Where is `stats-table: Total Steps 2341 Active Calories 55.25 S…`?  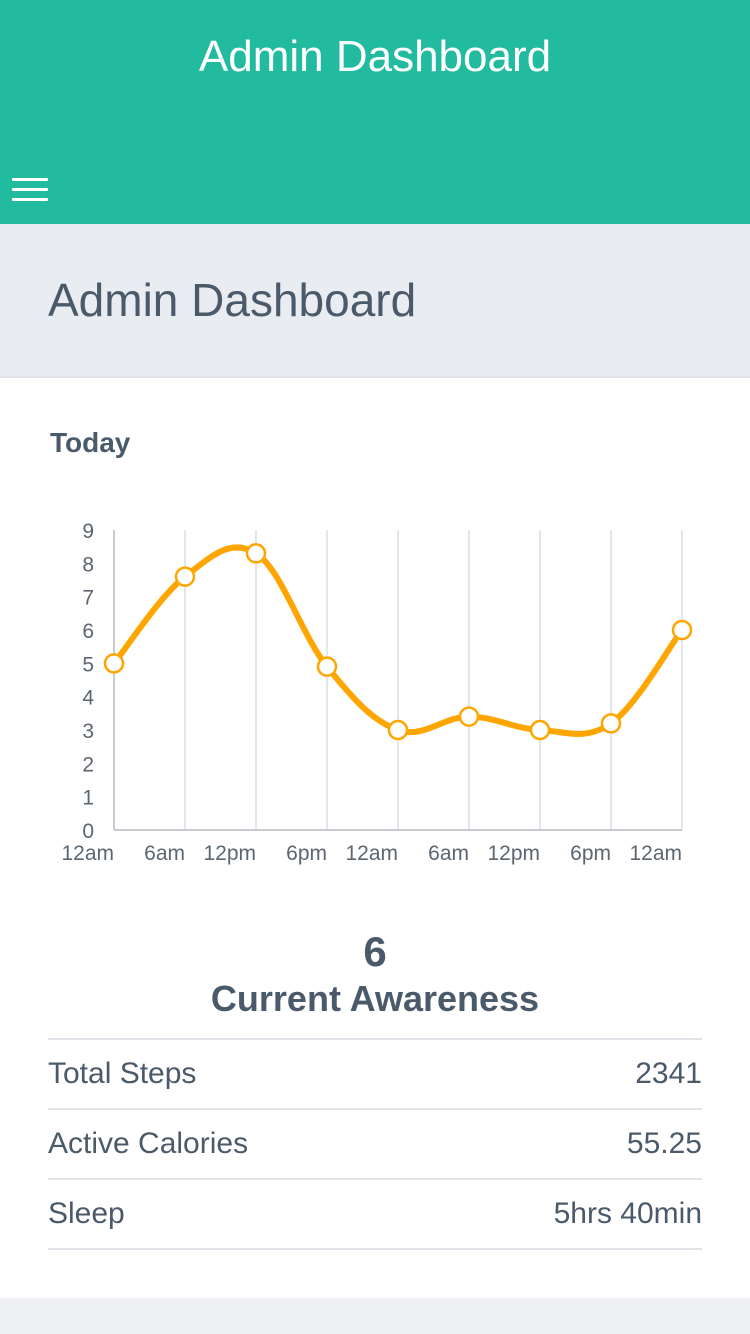
stats-table: Total Steps 2341 Active Calories 55.25 S… is located at coordinates (375, 1144).